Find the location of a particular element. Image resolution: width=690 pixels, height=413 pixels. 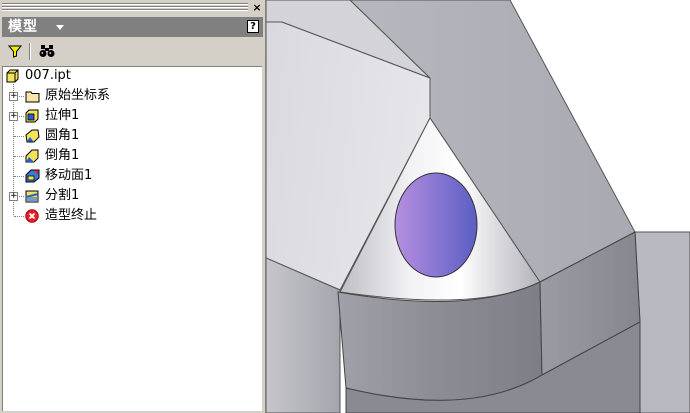

split-face-ellipse is located at coordinates (436, 225).